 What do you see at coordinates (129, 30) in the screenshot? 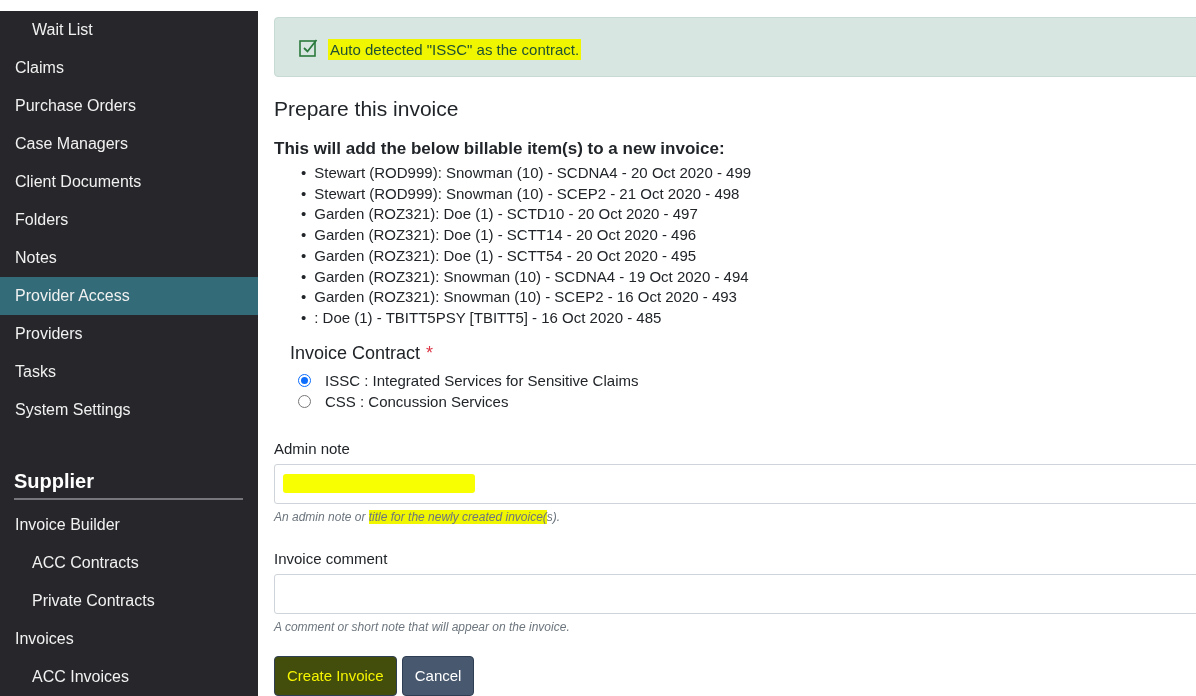
I see `sidebar-item: Wait List` at bounding box center [129, 30].